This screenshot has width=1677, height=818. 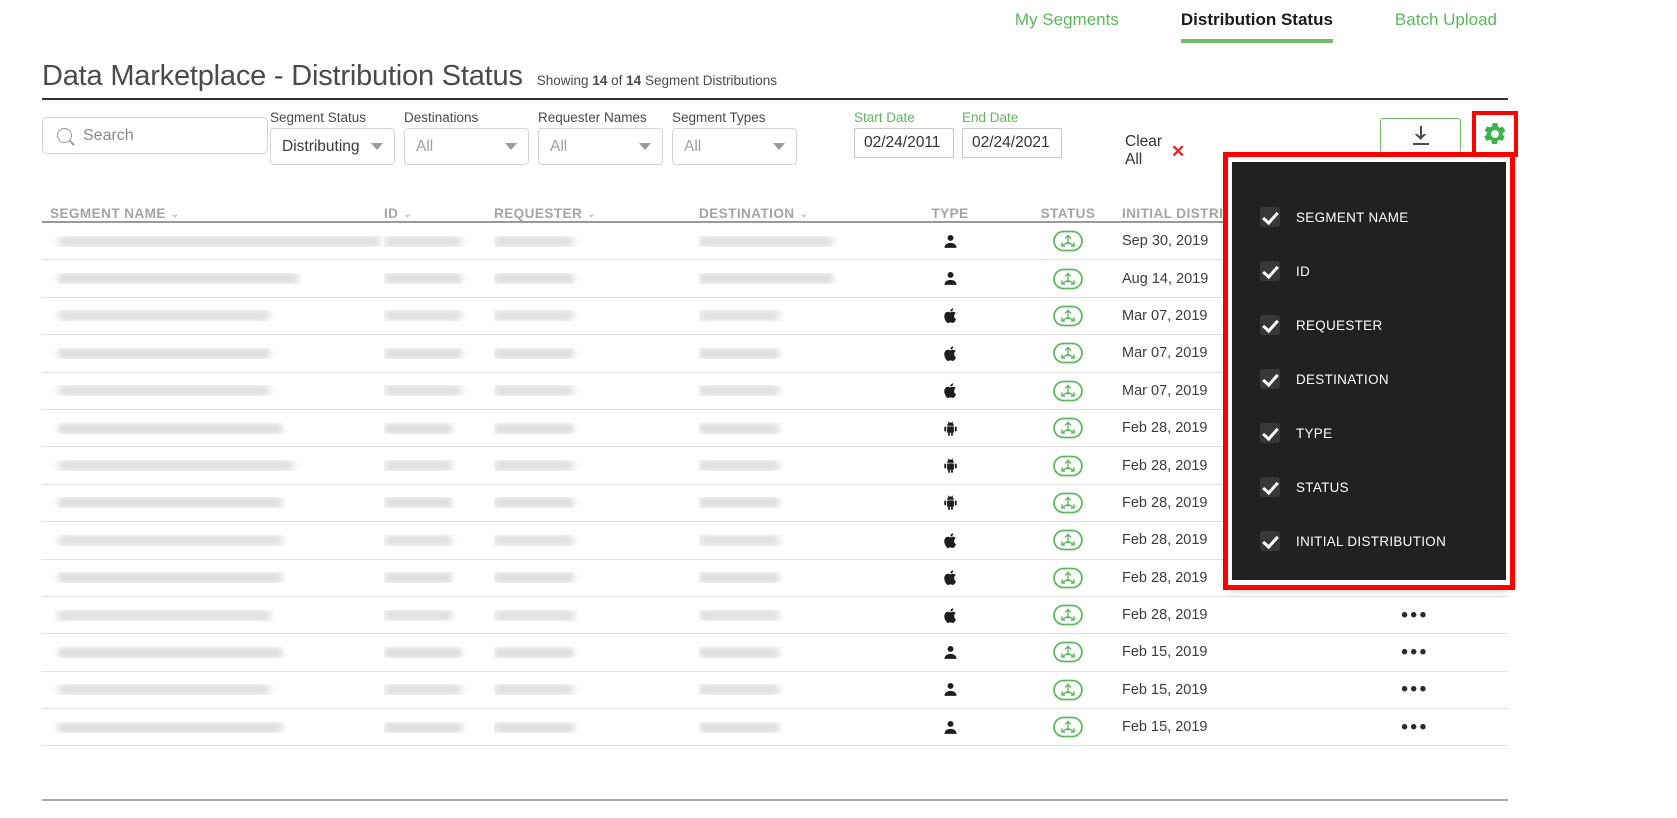 I want to click on column-toggle-1: ID, so click(x=1369, y=271).